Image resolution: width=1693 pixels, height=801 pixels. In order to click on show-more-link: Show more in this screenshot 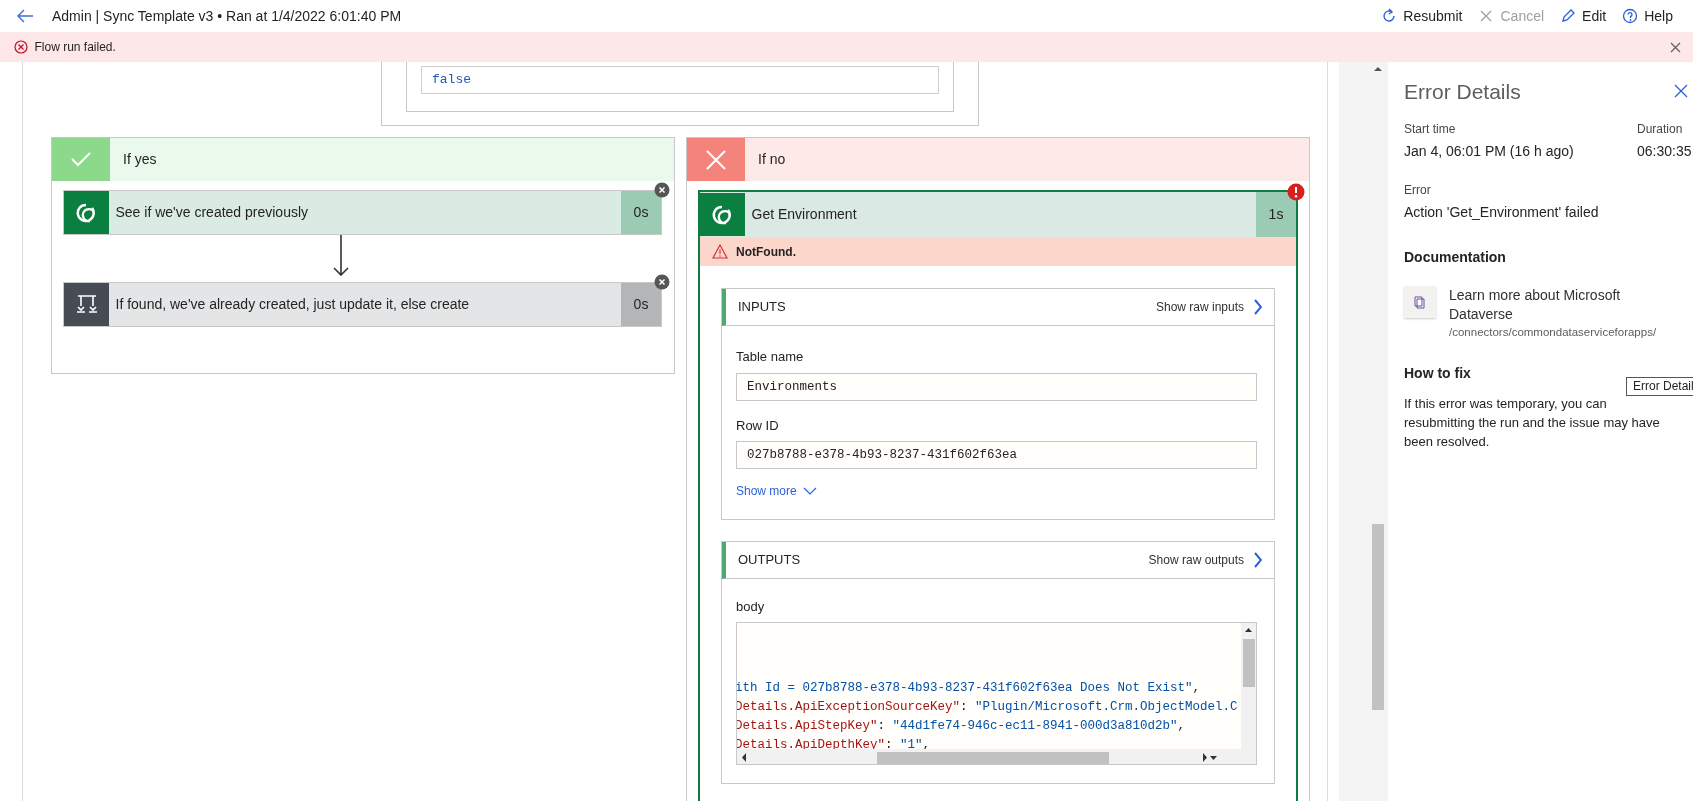, I will do `click(777, 491)`.